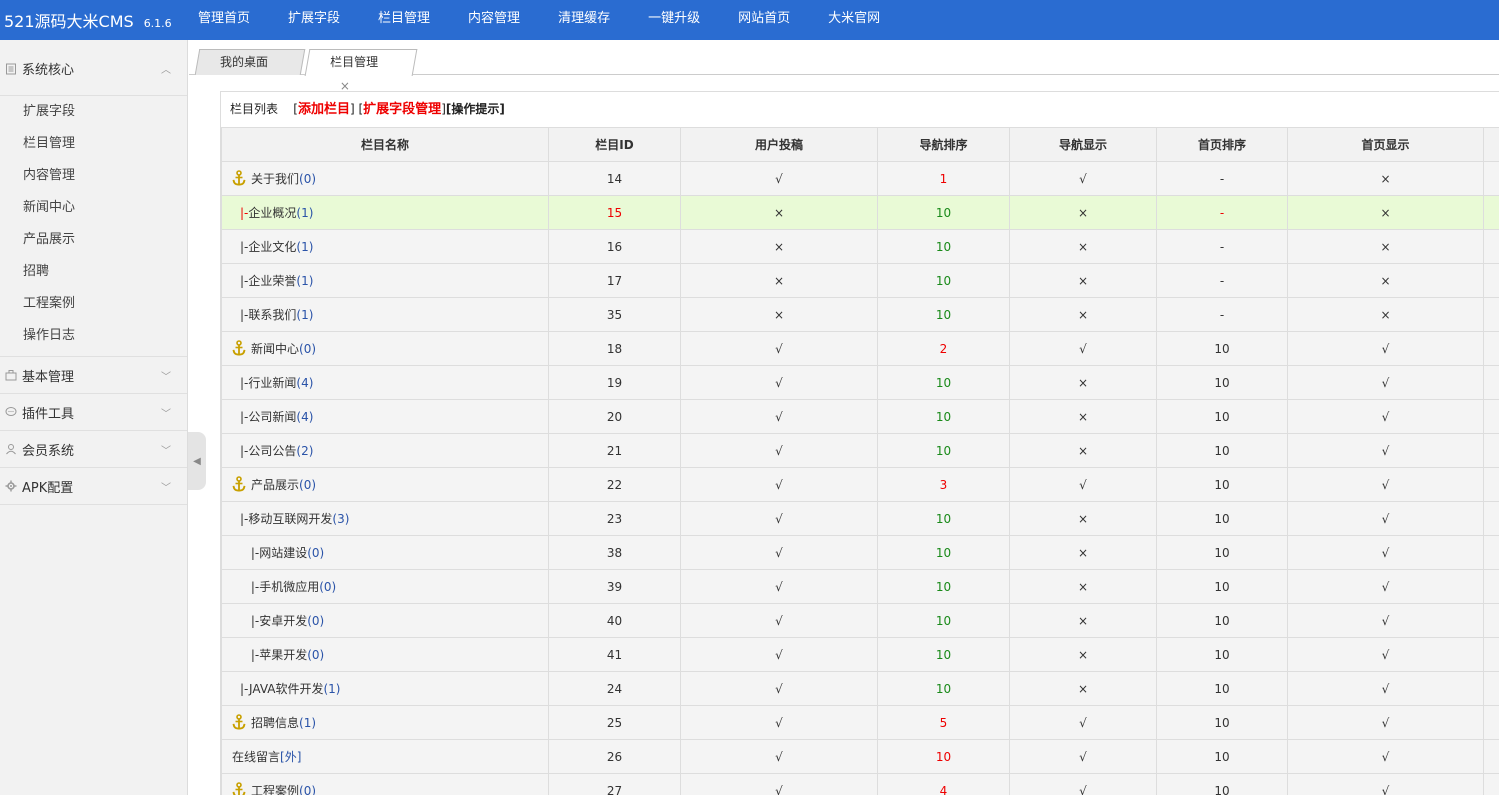 The height and width of the screenshot is (795, 1499). I want to click on column-name: 关于我们, so click(275, 179).